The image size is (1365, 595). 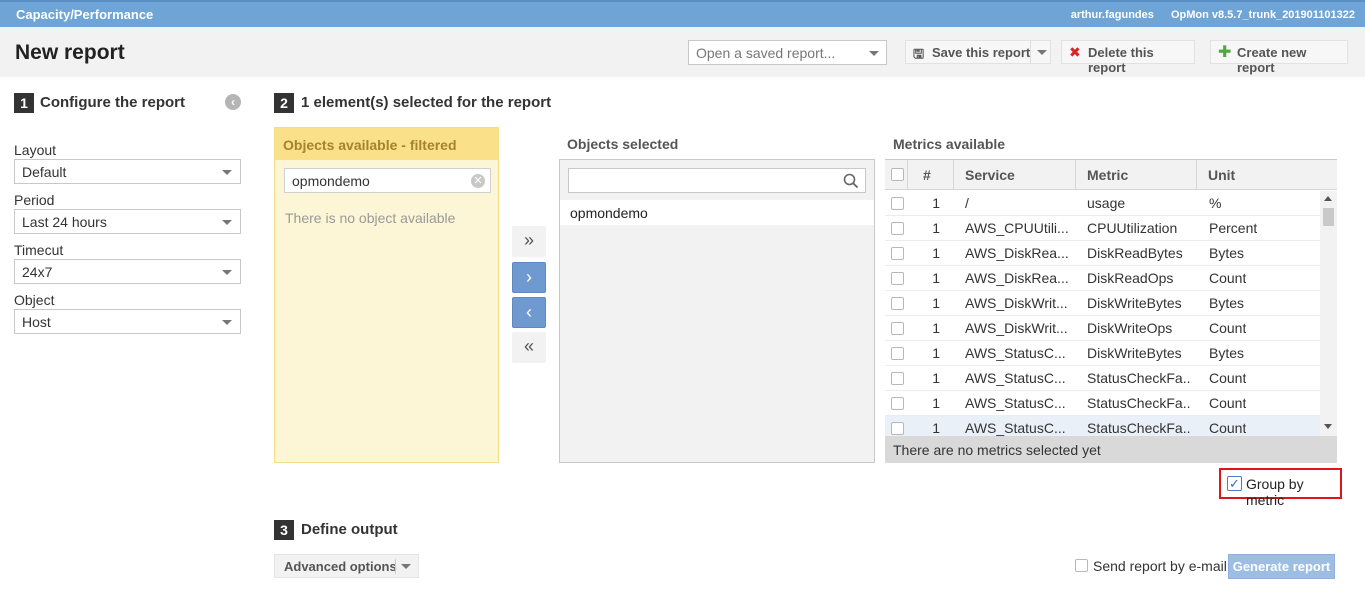 I want to click on layout-select: Default, so click(x=127, y=171).